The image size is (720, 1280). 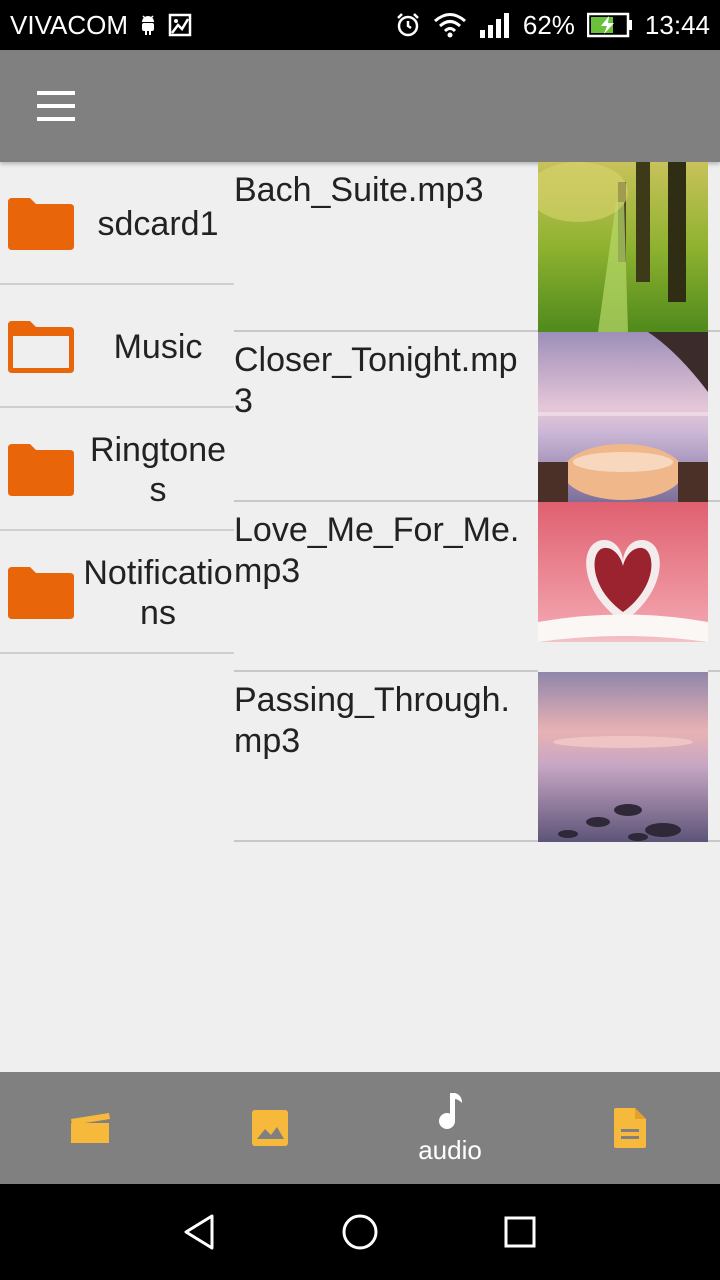 What do you see at coordinates (477, 247) in the screenshot?
I see `file-item: Bach_Suite.mp3` at bounding box center [477, 247].